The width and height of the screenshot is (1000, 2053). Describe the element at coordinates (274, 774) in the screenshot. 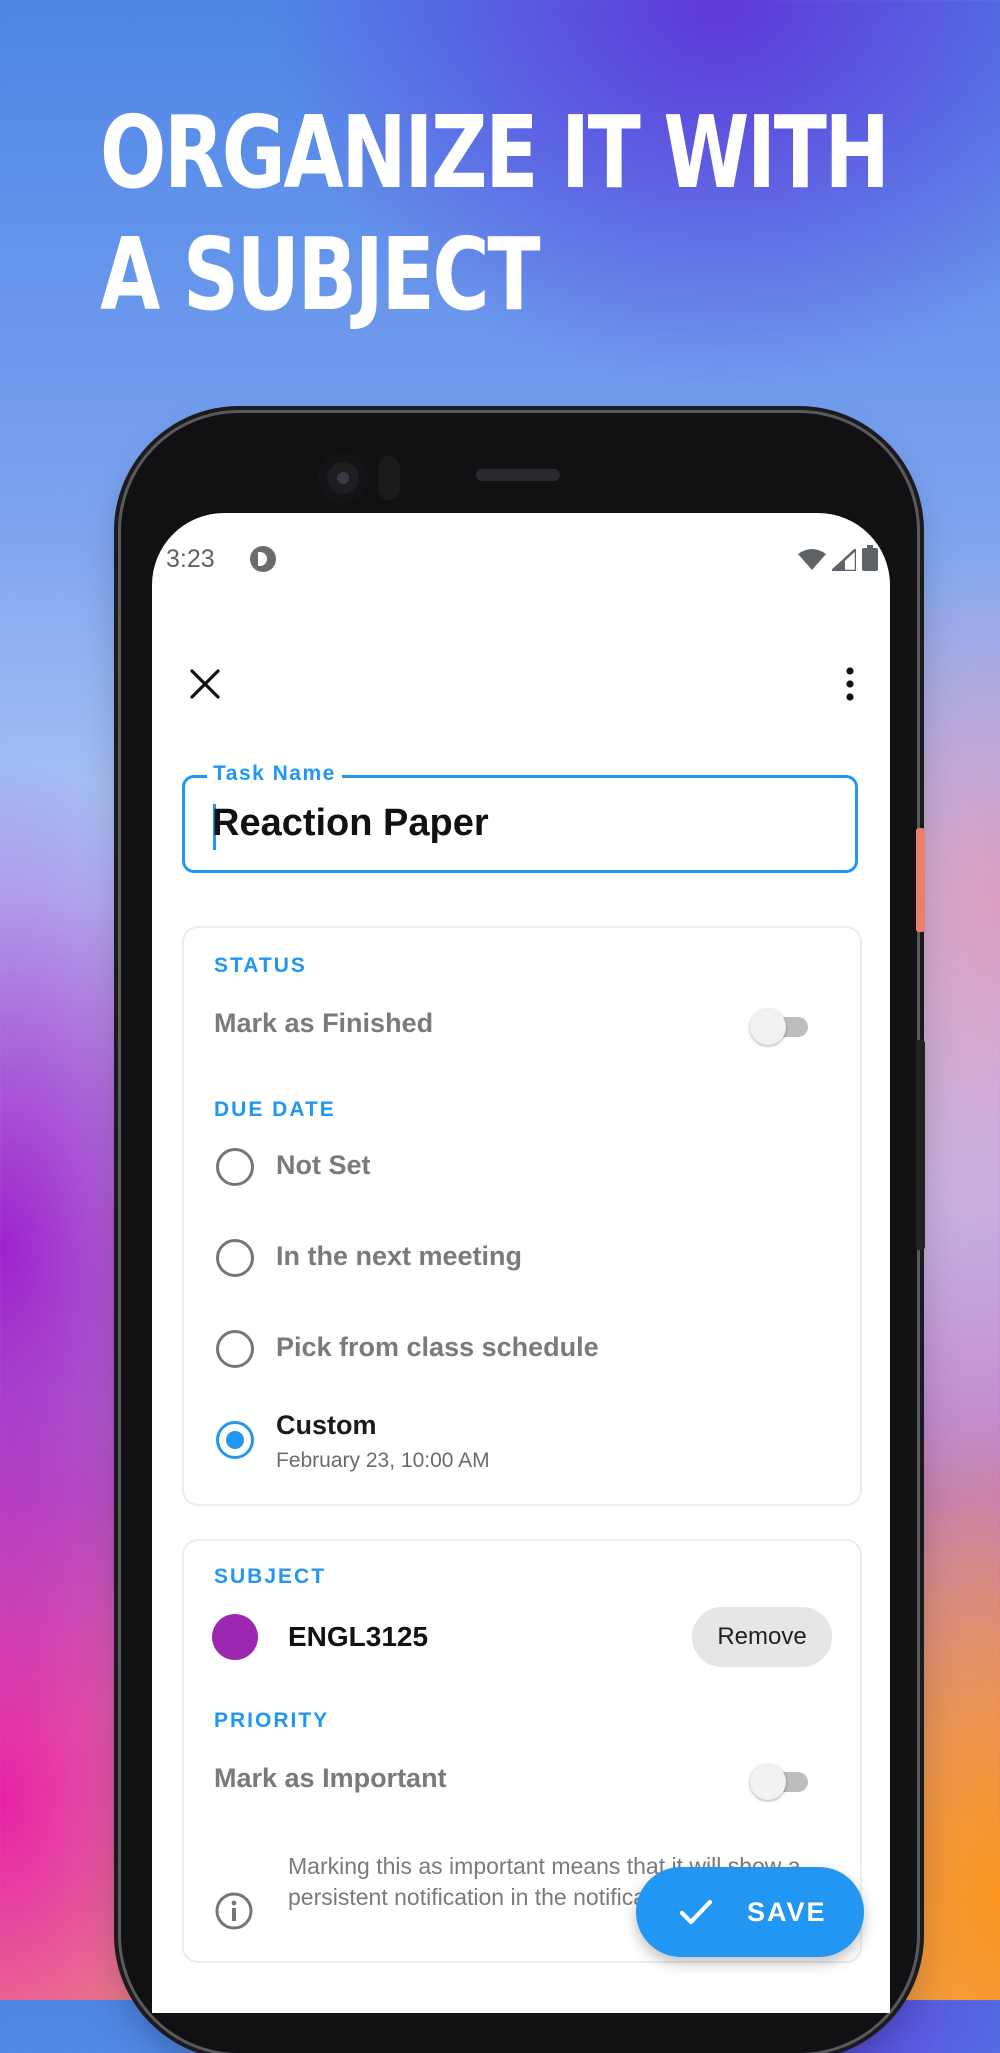

I see `task-name-label: Task Name` at that location.